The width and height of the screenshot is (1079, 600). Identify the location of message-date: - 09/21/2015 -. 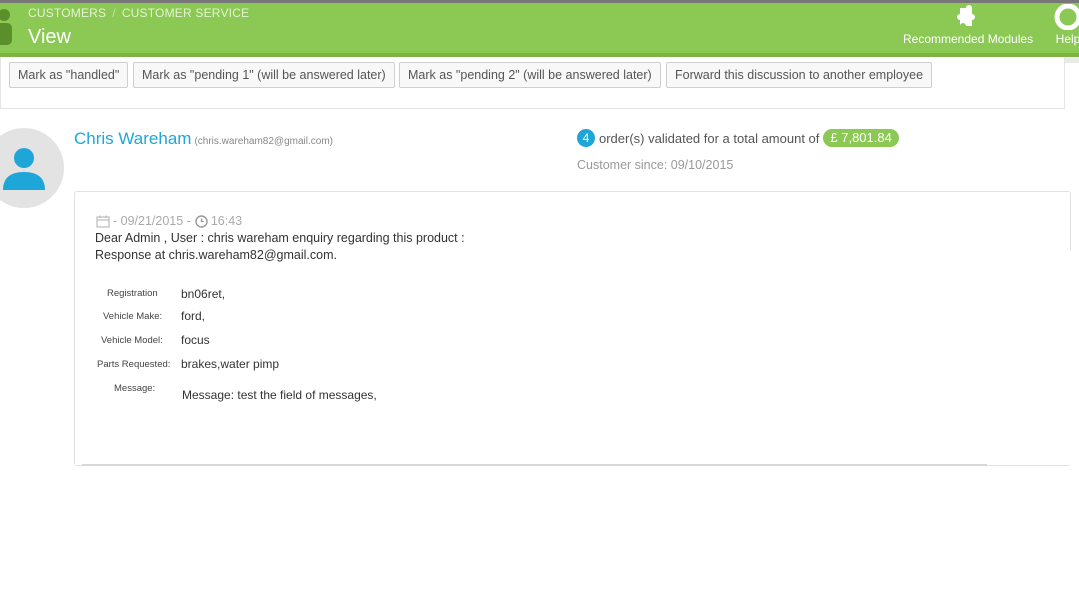
(152, 221).